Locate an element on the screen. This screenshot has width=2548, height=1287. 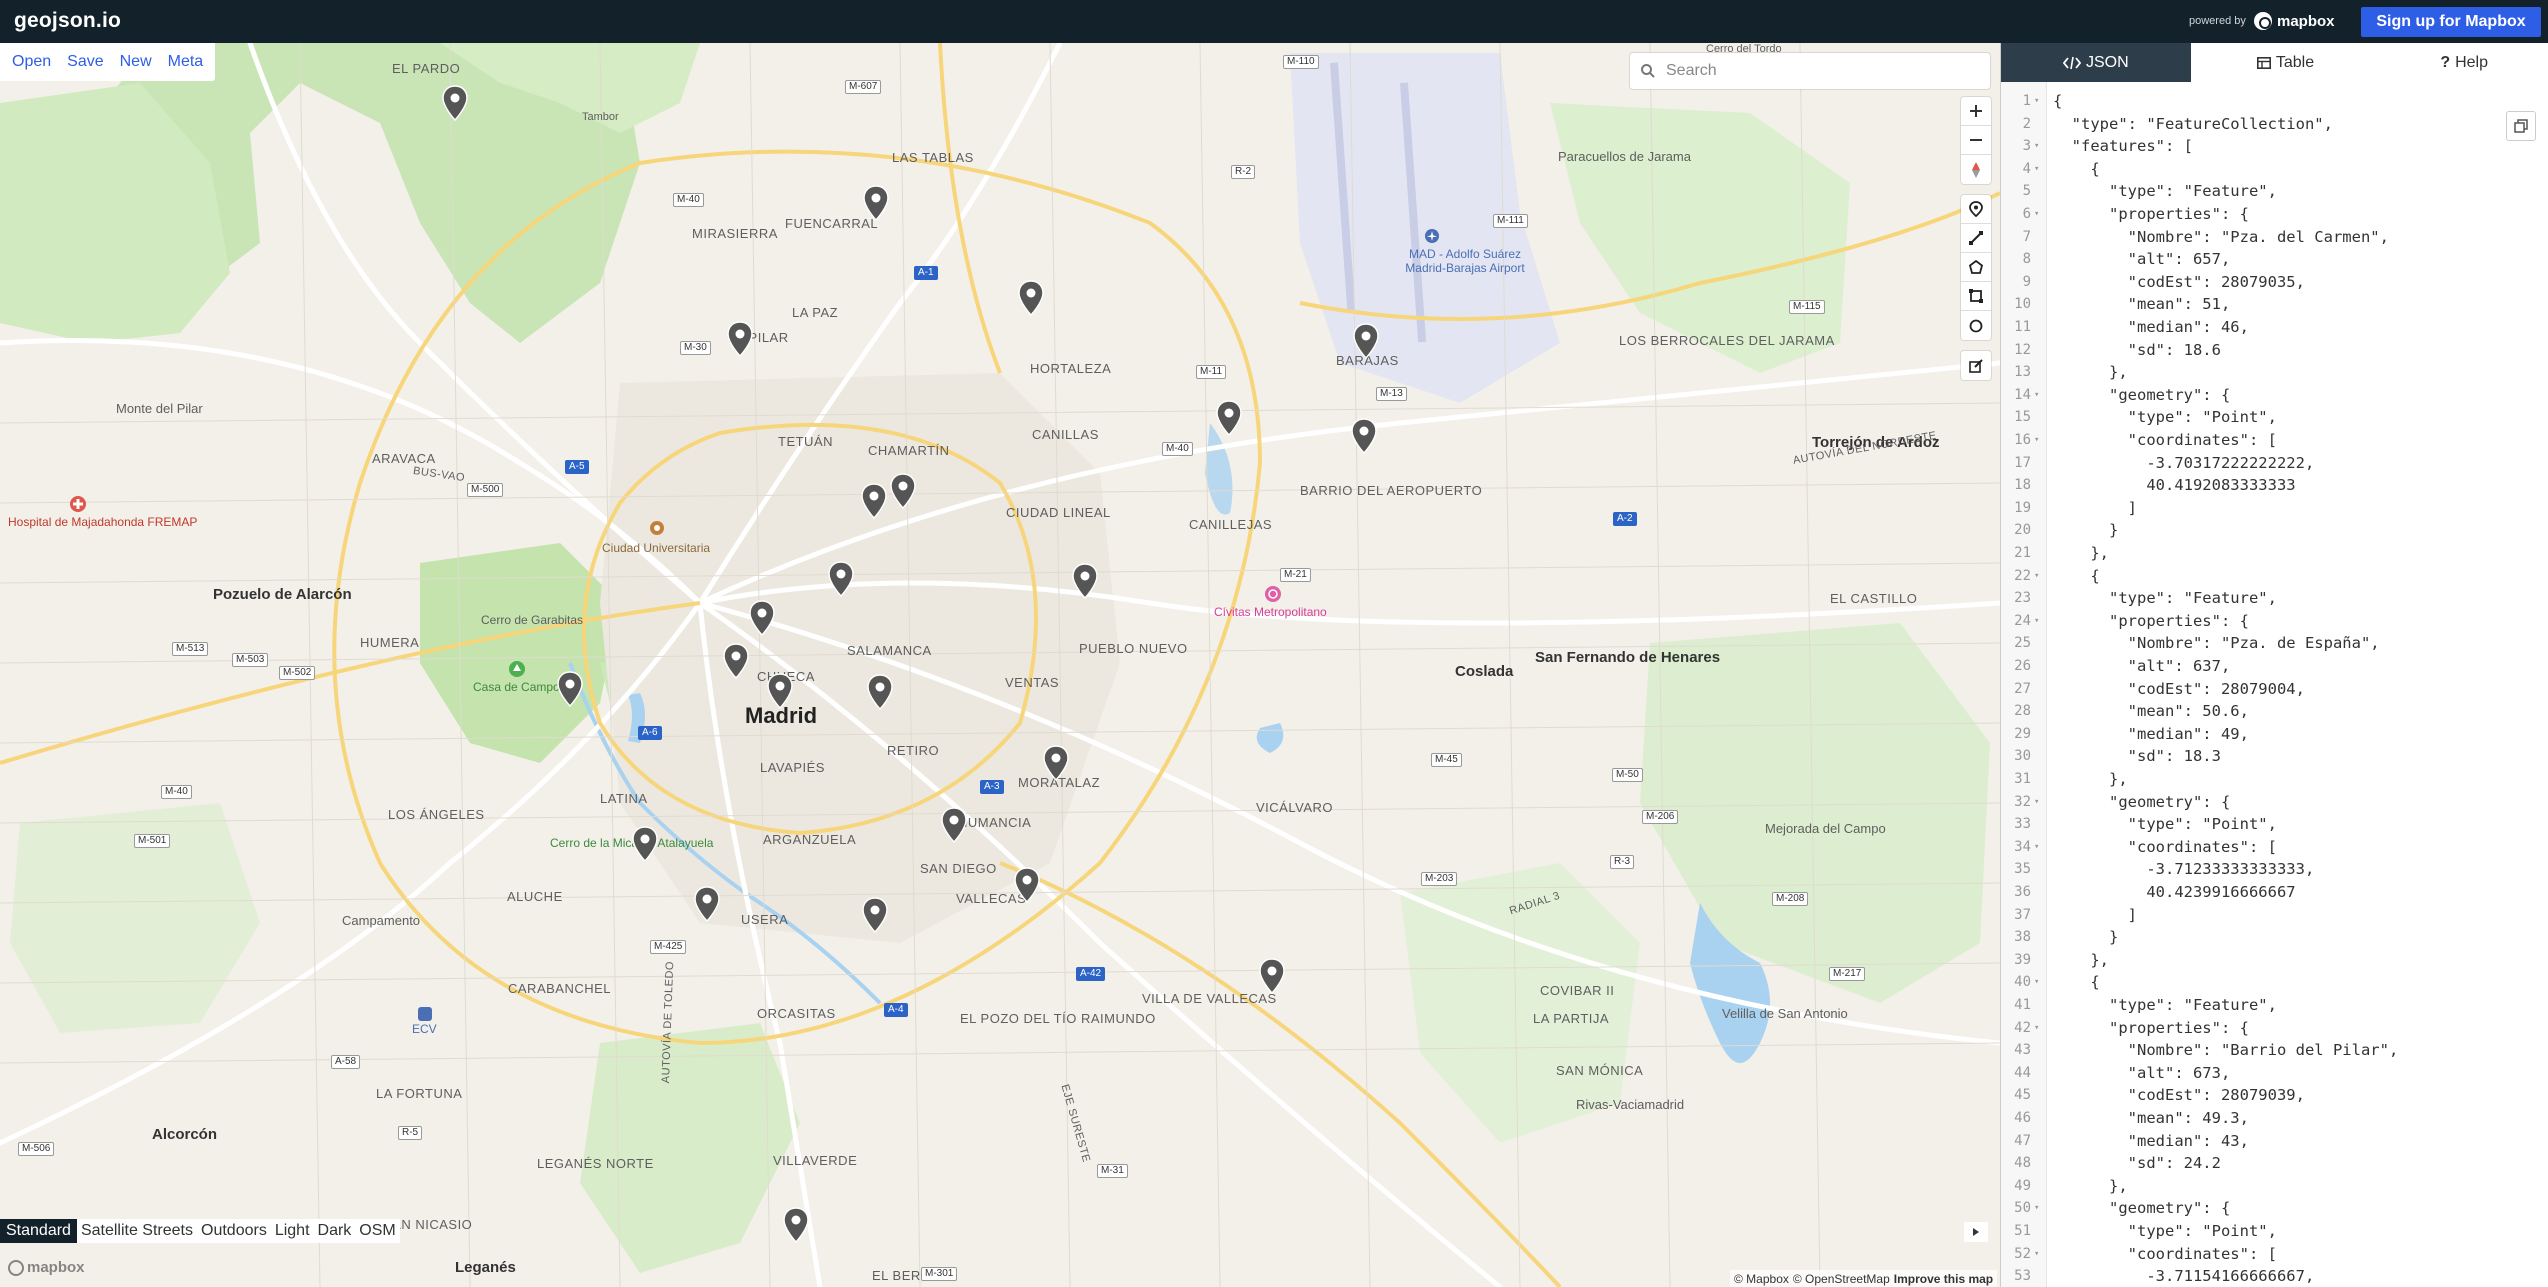
compass-button is located at coordinates (1976, 169).